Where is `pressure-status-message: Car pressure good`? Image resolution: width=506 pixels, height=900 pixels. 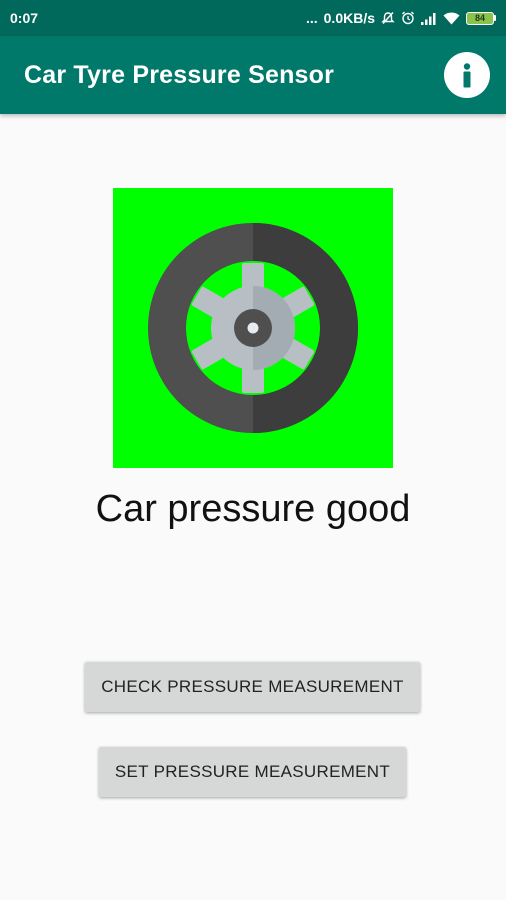
pressure-status-message: Car pressure good is located at coordinates (253, 509).